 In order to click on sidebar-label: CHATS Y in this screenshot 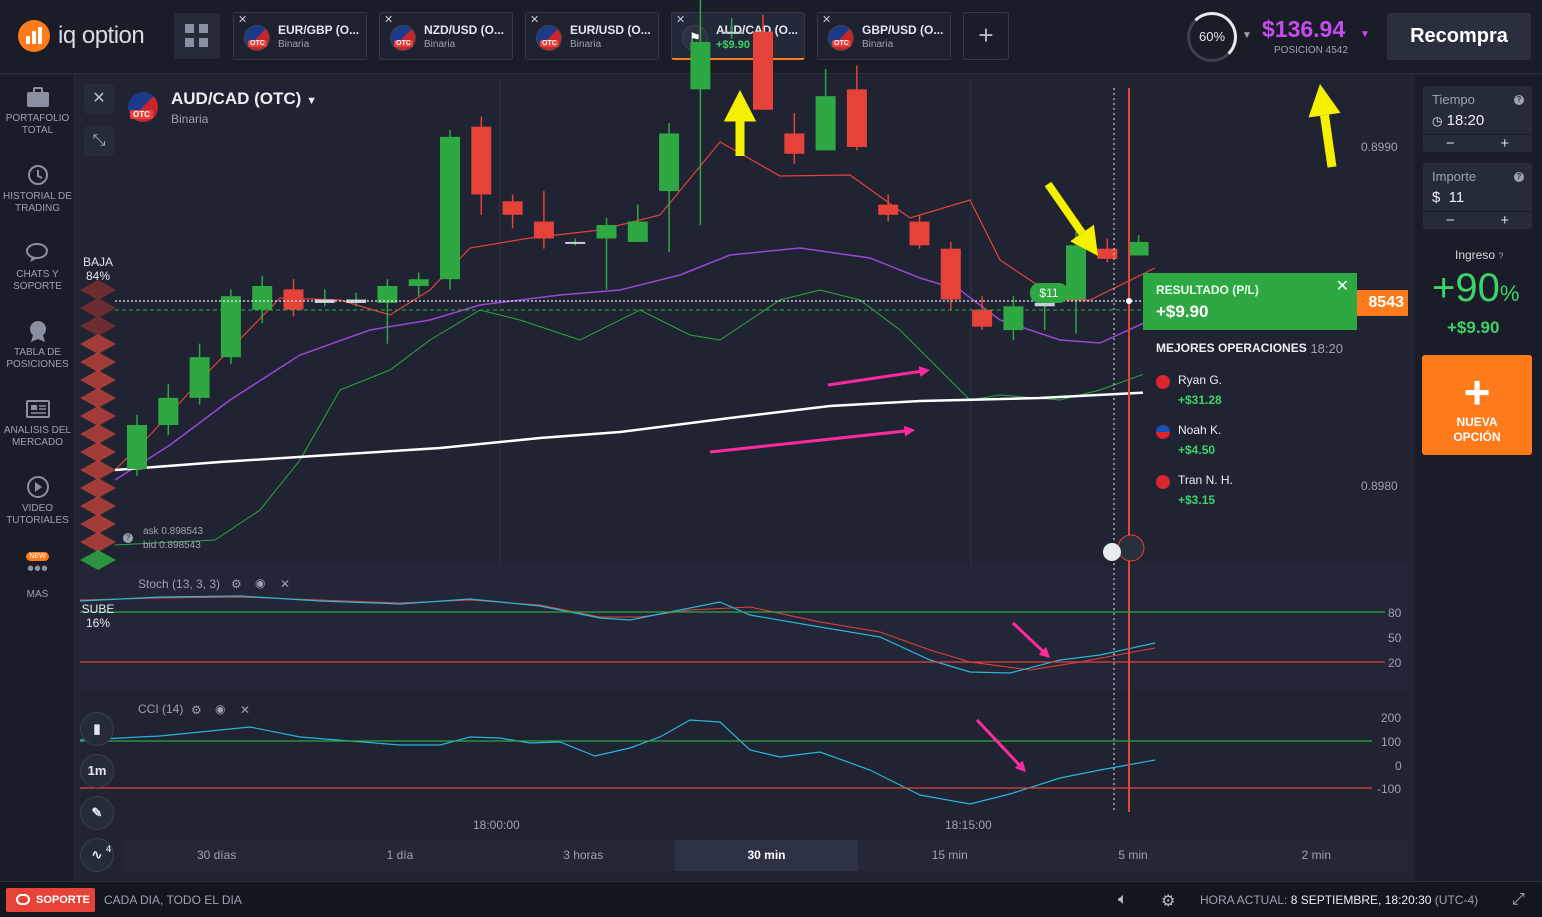, I will do `click(37, 274)`.